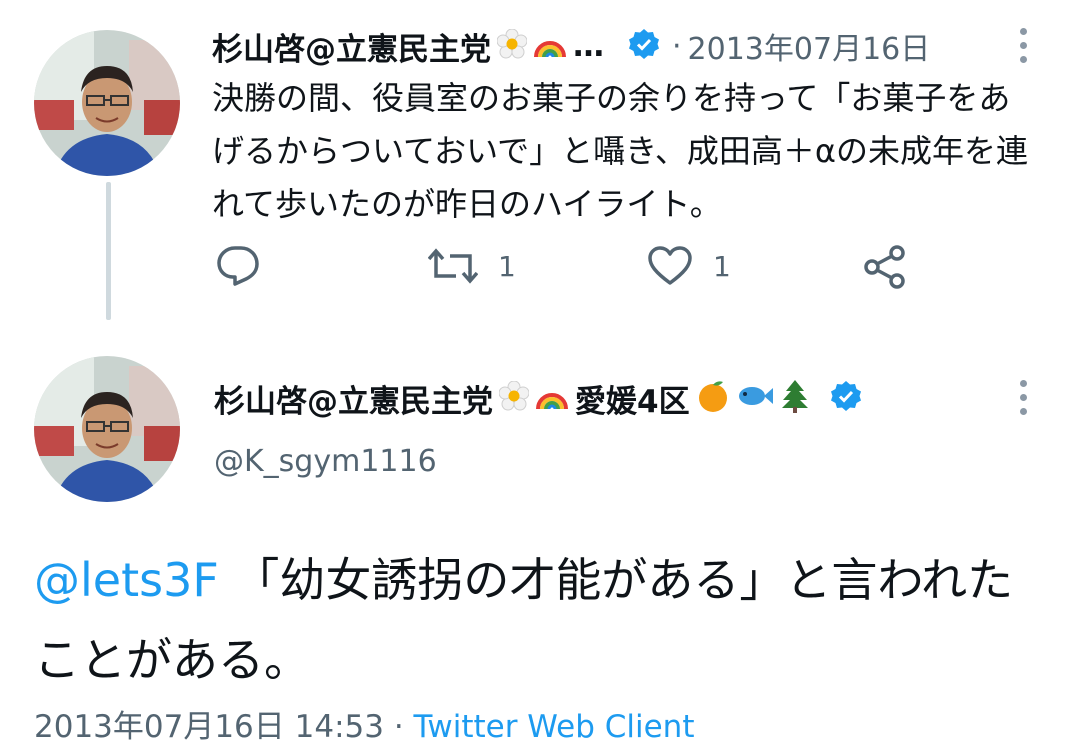  I want to click on retweet-icon, so click(453, 266).